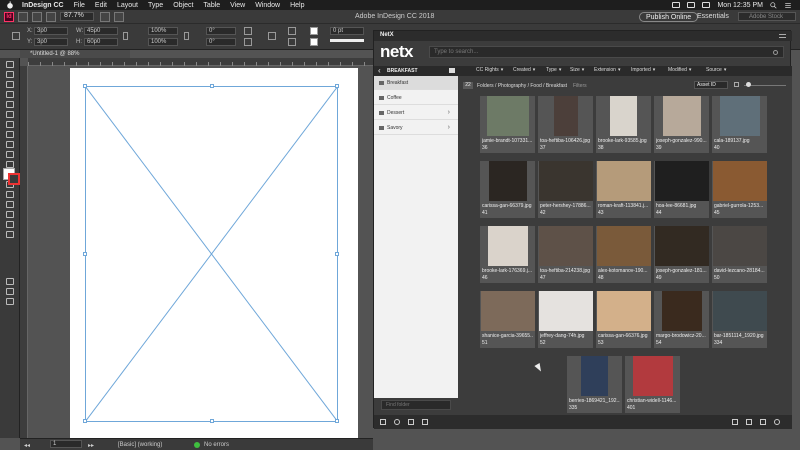  What do you see at coordinates (163, 42) in the screenshot?
I see `scale-y-field: 100%` at bounding box center [163, 42].